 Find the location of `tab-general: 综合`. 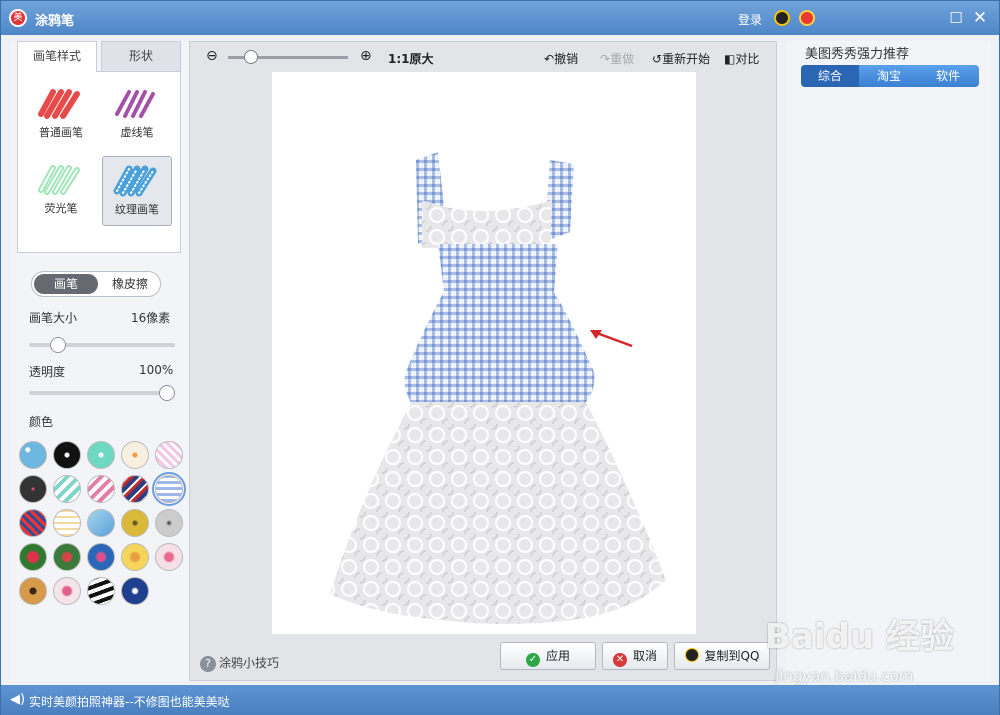

tab-general: 综合 is located at coordinates (830, 76).